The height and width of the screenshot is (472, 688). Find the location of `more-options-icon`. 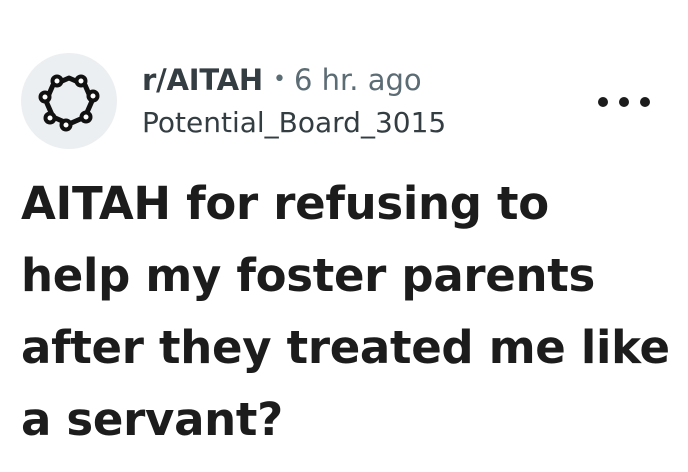

more-options-icon is located at coordinates (624, 102).